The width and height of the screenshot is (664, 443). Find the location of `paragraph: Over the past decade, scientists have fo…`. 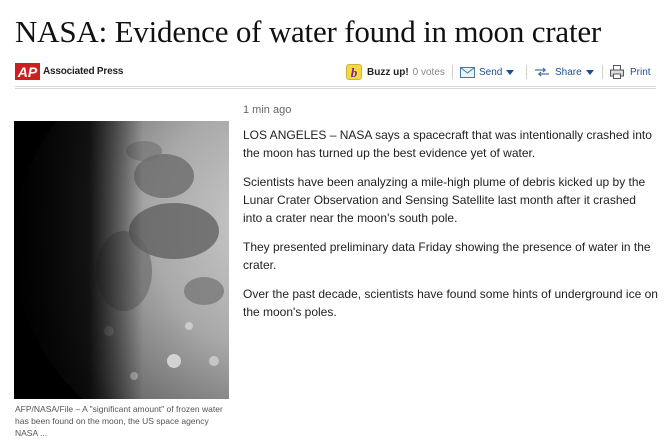

paragraph: Over the past decade, scientists have fo… is located at coordinates (450, 303).